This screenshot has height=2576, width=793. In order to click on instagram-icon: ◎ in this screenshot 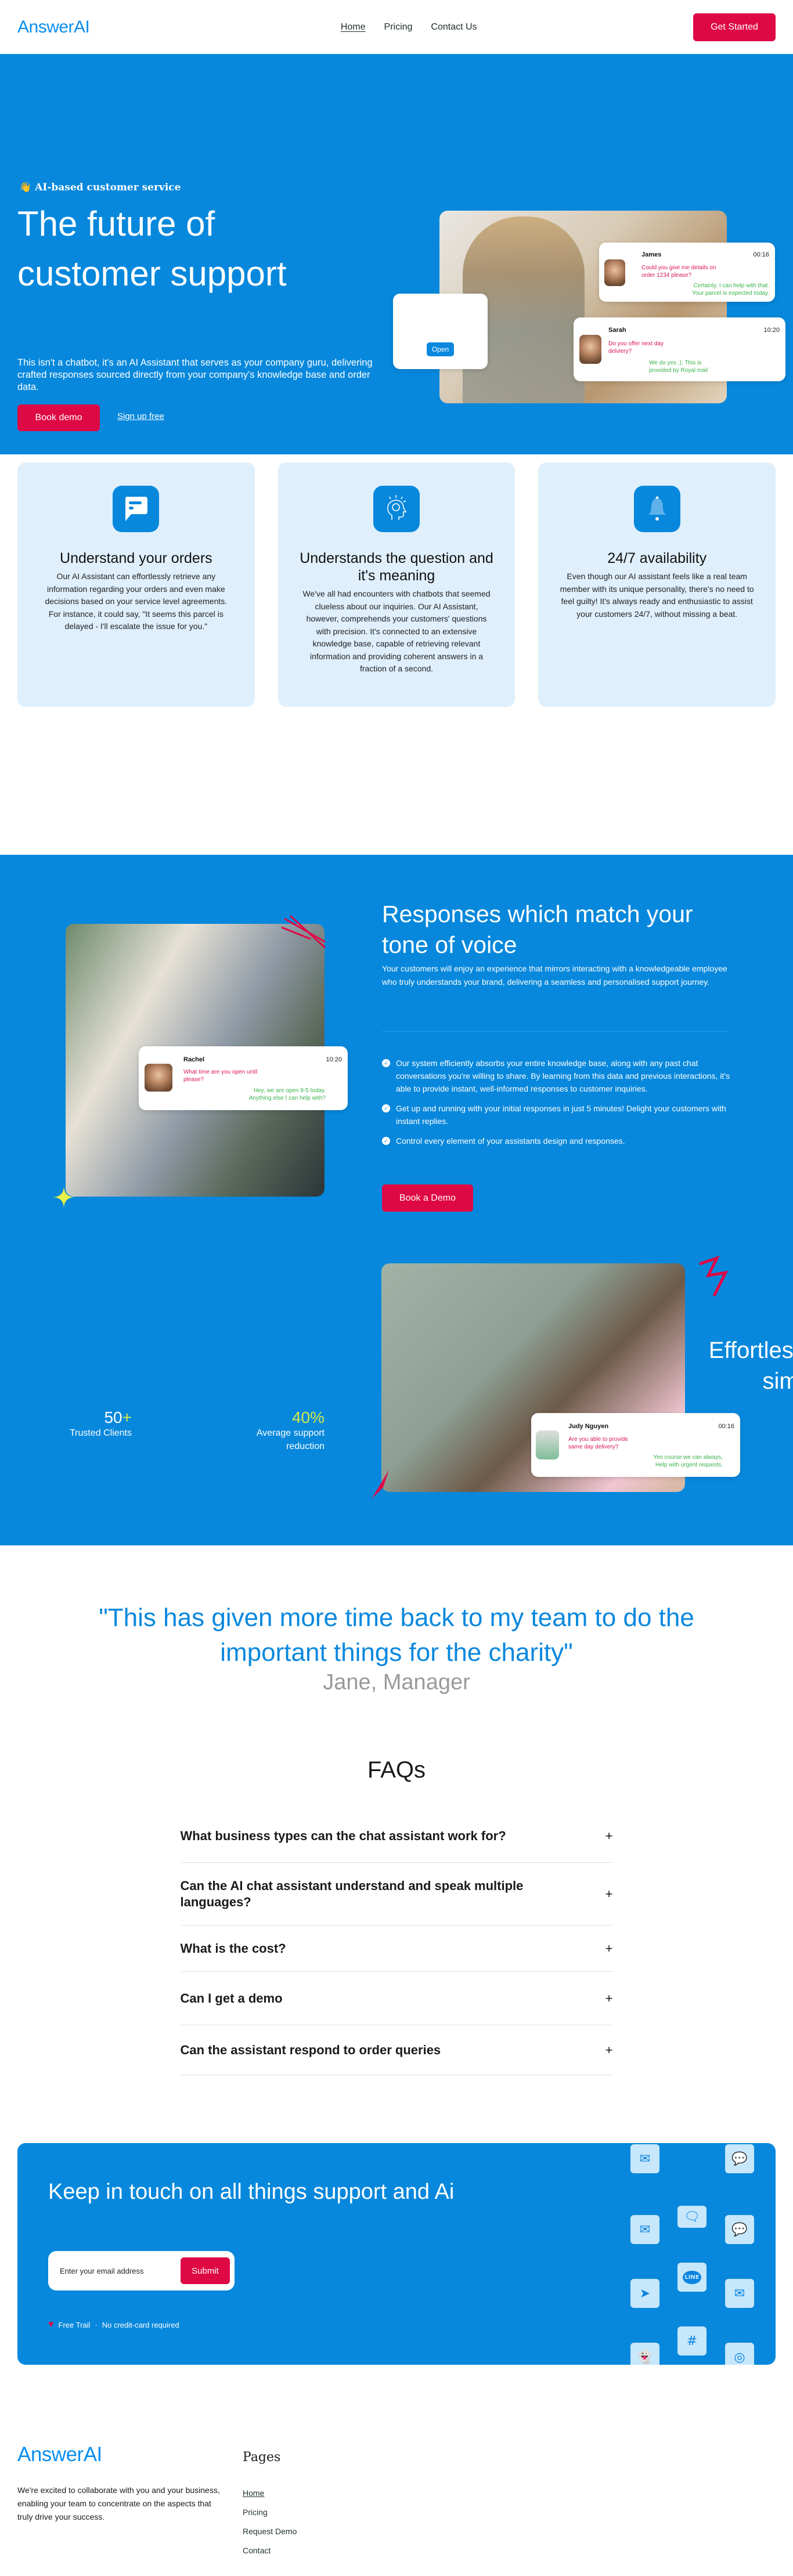, I will do `click(739, 2354)`.